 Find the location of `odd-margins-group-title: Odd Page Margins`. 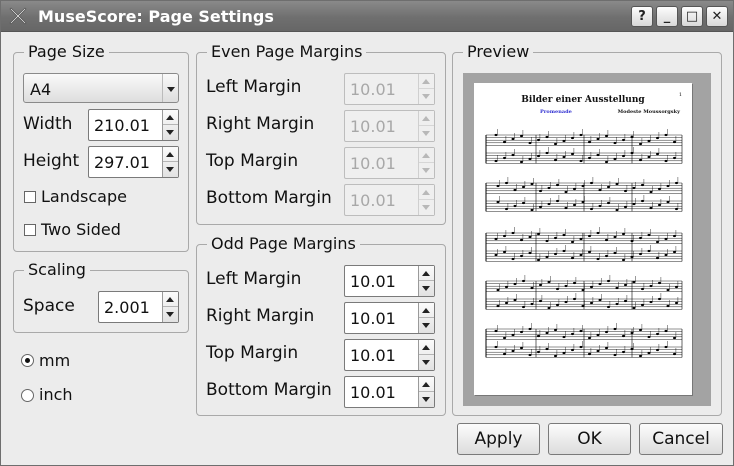

odd-margins-group-title: Odd Page Margins is located at coordinates (283, 244).